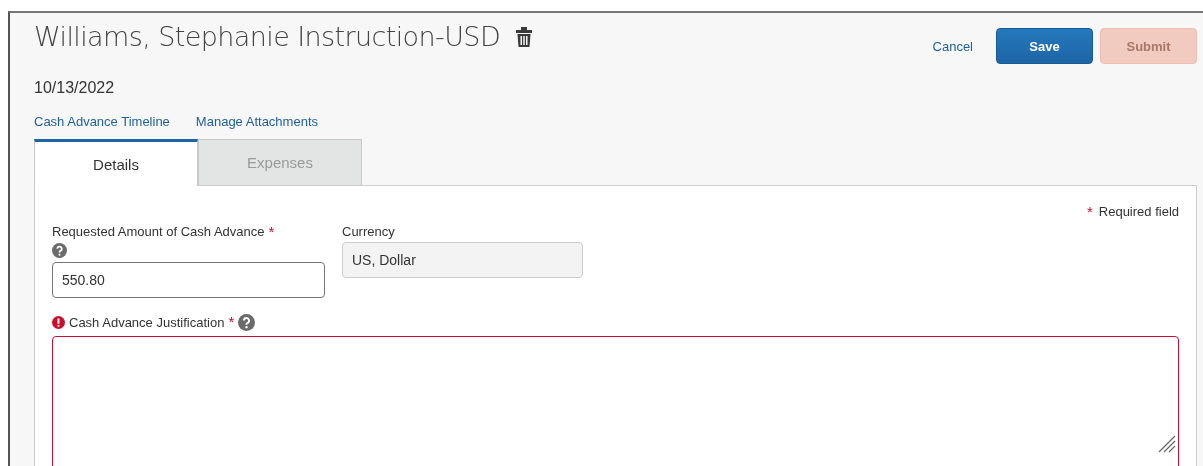 This screenshot has height=466, width=1203. What do you see at coordinates (368, 231) in the screenshot?
I see `field-label: Currency` at bounding box center [368, 231].